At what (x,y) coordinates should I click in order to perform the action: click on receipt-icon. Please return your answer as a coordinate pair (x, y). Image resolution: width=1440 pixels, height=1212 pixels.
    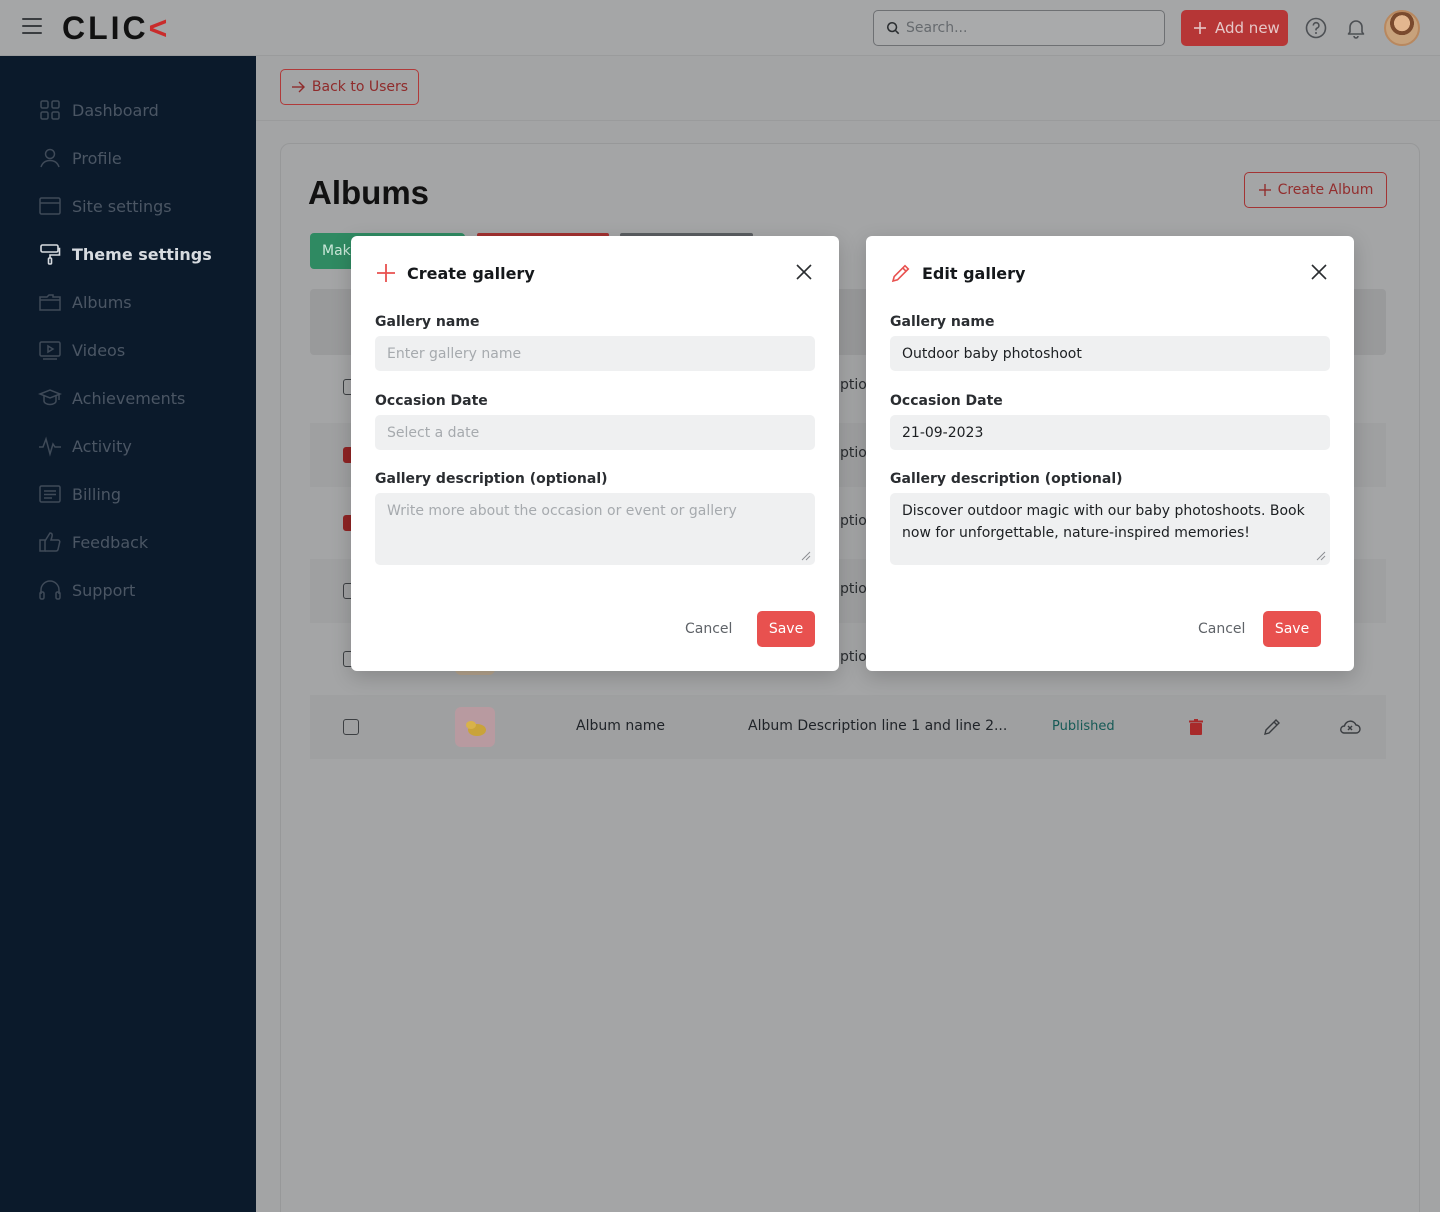
    Looking at the image, I should click on (50, 494).